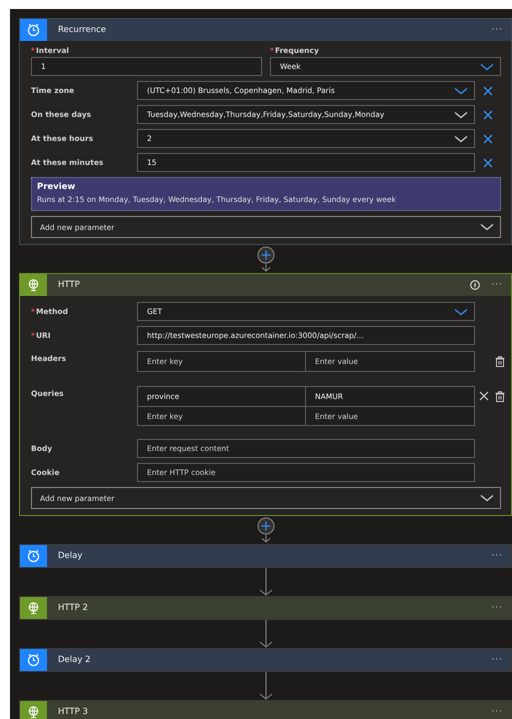  Describe the element at coordinates (265, 285) in the screenshot. I see `step-header: HTTP ···` at that location.